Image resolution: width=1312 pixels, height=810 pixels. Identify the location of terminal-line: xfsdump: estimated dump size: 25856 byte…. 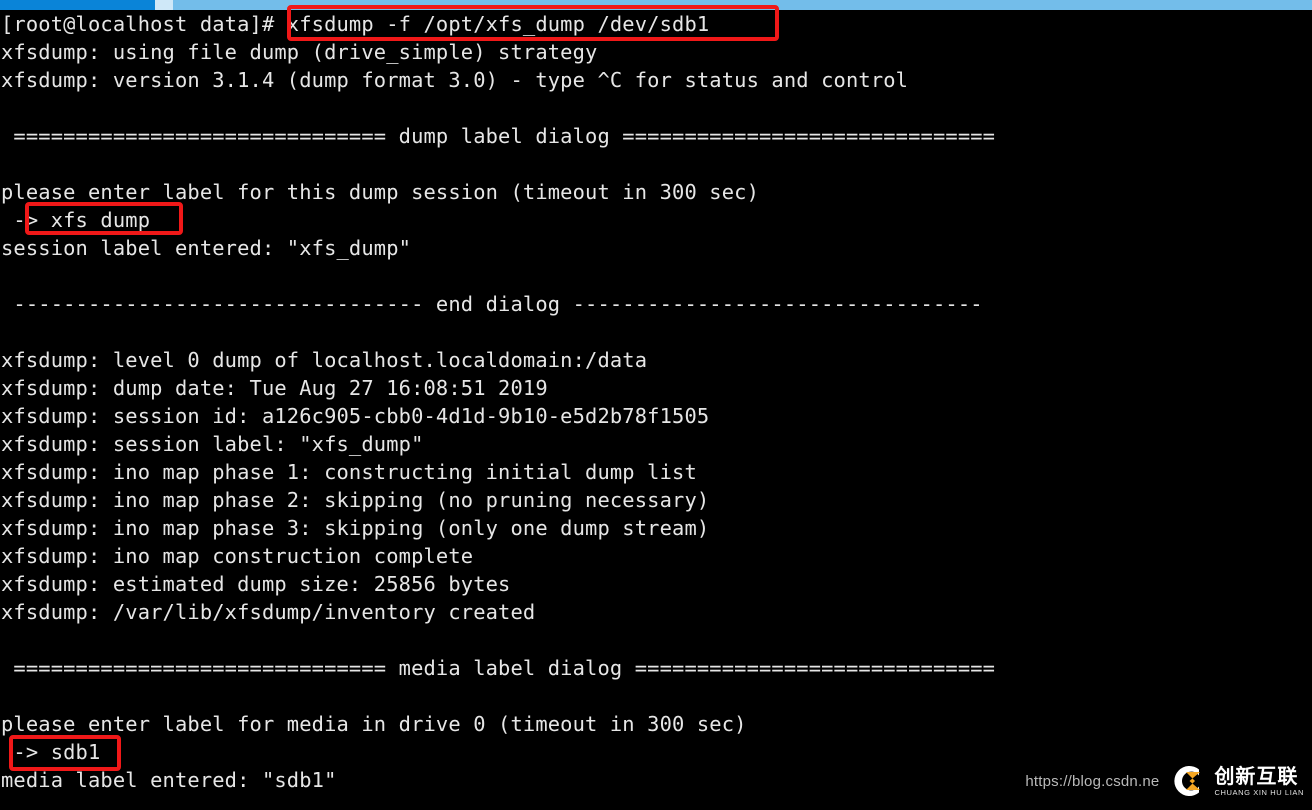
(256, 584).